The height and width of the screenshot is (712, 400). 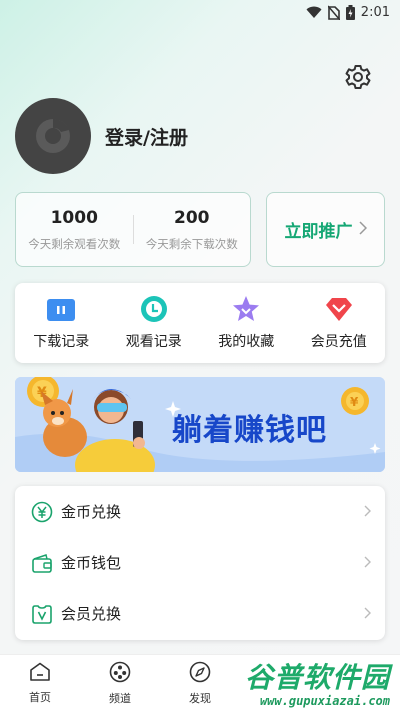 What do you see at coordinates (192, 229) in the screenshot?
I see `download-count-stat: 200 今天剩余下载次数` at bounding box center [192, 229].